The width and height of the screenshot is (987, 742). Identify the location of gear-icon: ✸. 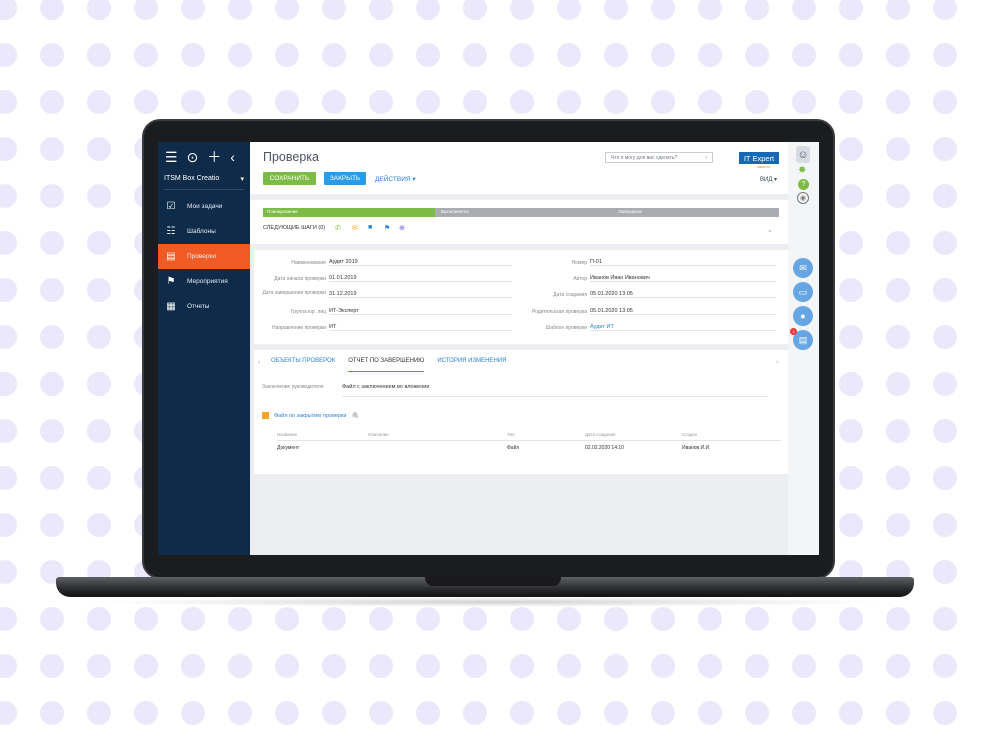
(802, 170).